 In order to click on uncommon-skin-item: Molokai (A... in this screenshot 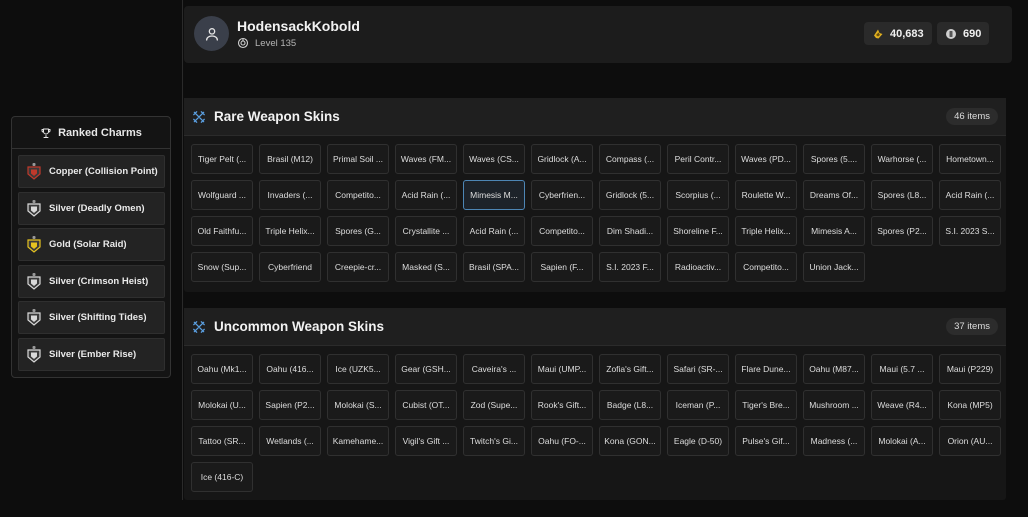, I will do `click(902, 441)`.